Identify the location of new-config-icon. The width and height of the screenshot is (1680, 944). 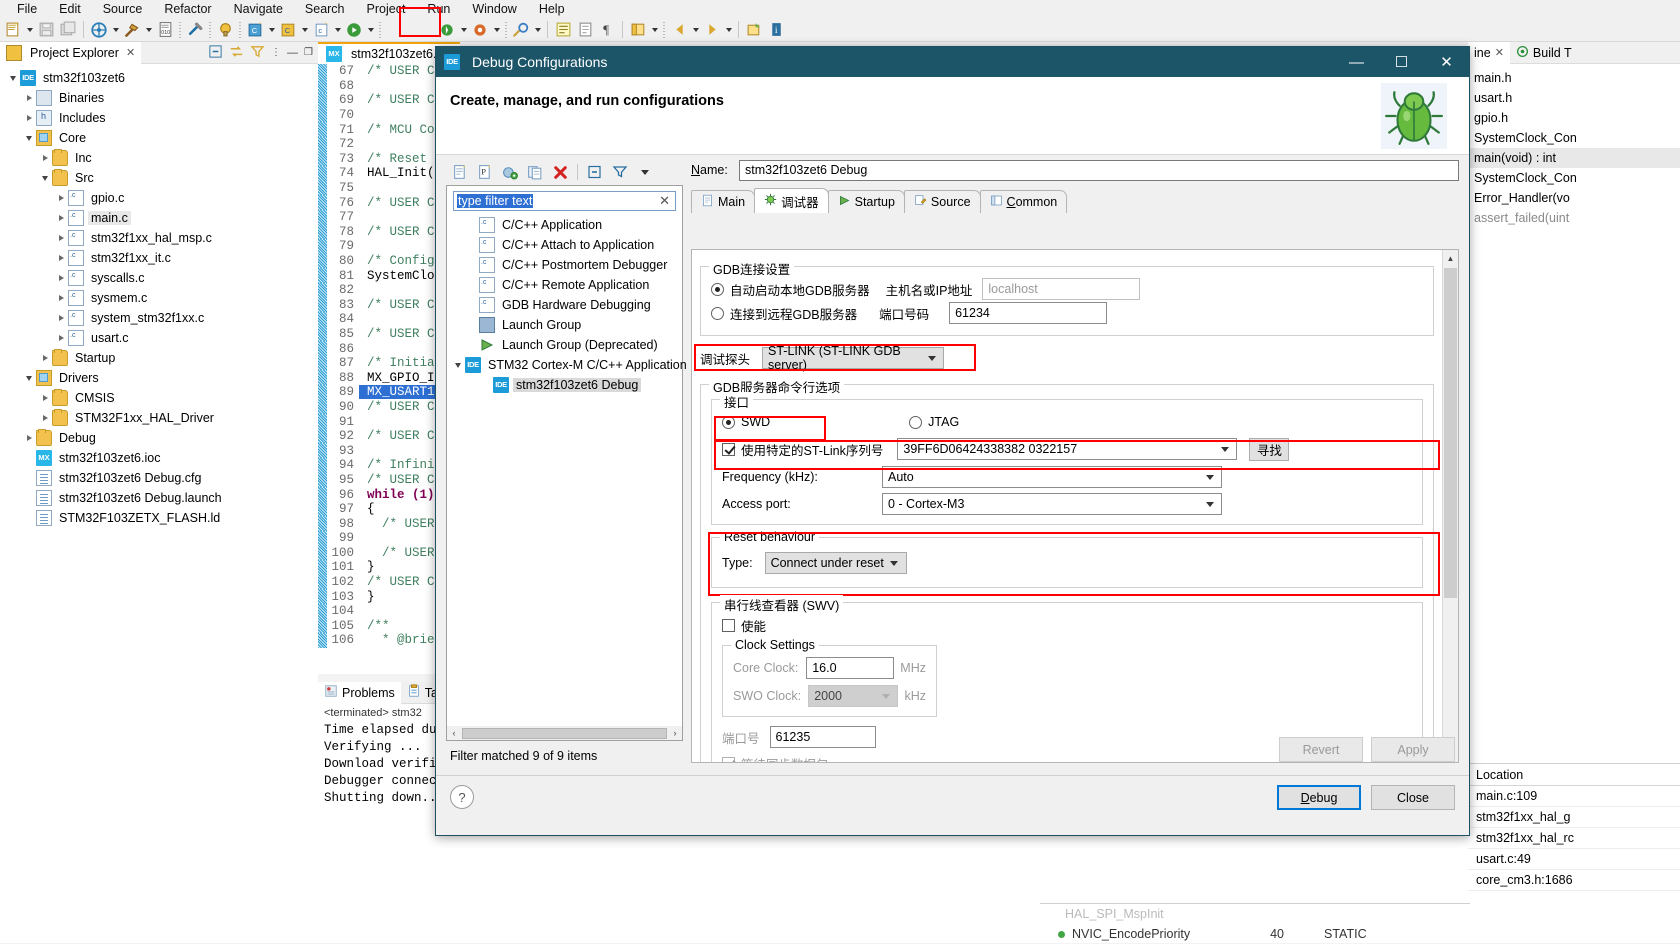
(460, 172).